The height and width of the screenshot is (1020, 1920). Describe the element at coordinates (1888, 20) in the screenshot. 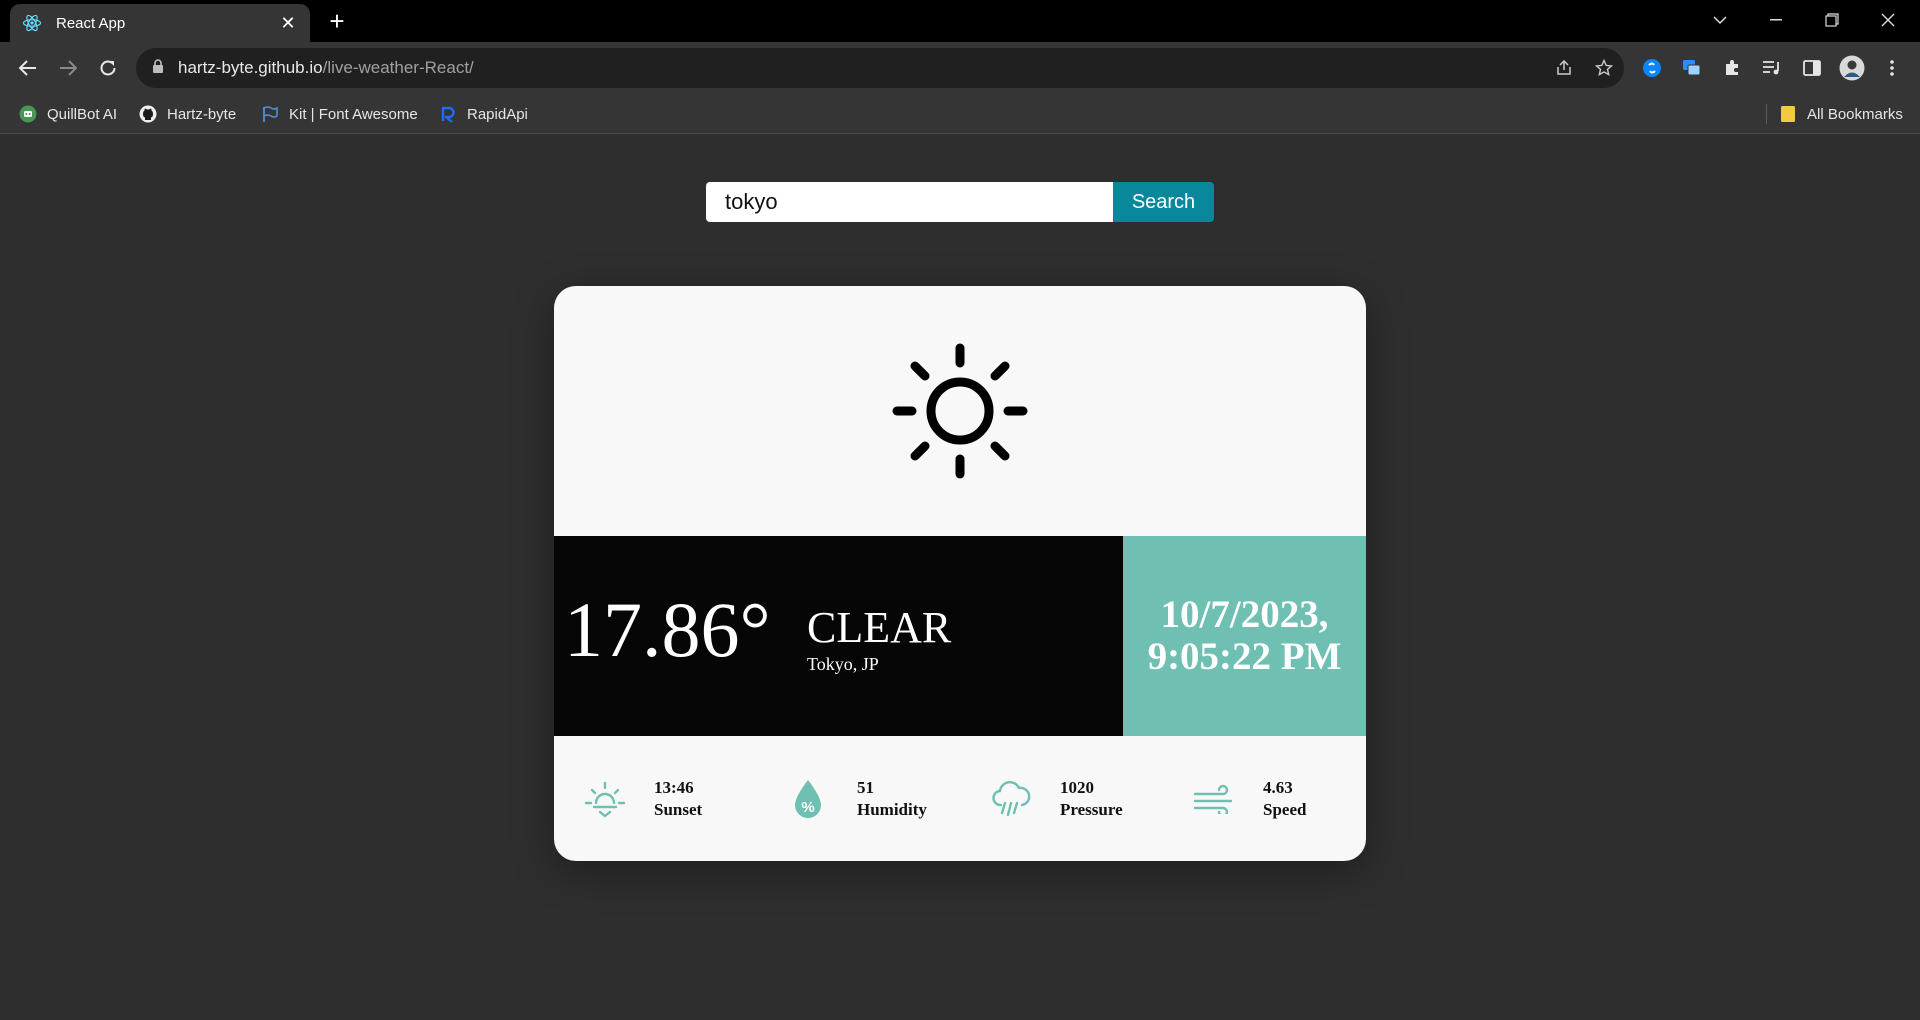

I see `close-window-icon` at that location.